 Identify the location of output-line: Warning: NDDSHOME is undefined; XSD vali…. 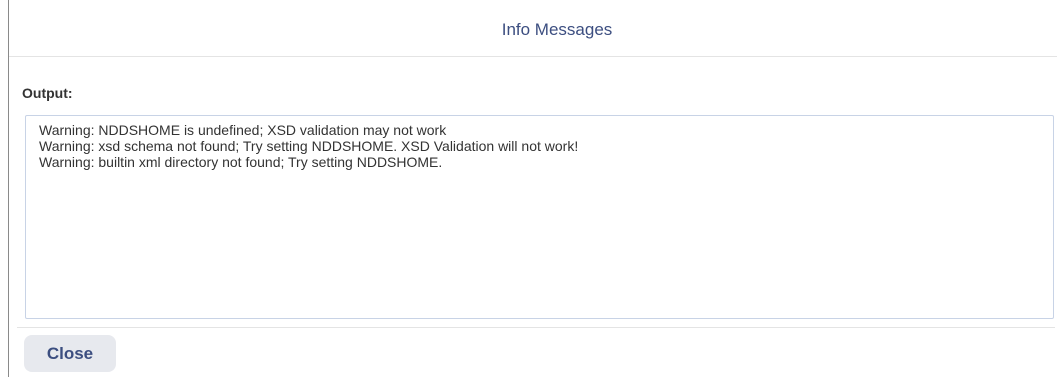
(243, 130).